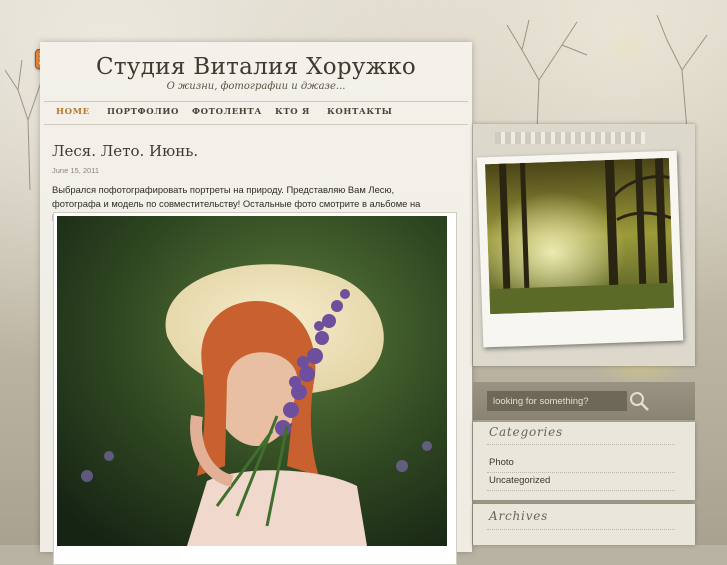 This screenshot has width=727, height=565. I want to click on search-bar, so click(584, 401).